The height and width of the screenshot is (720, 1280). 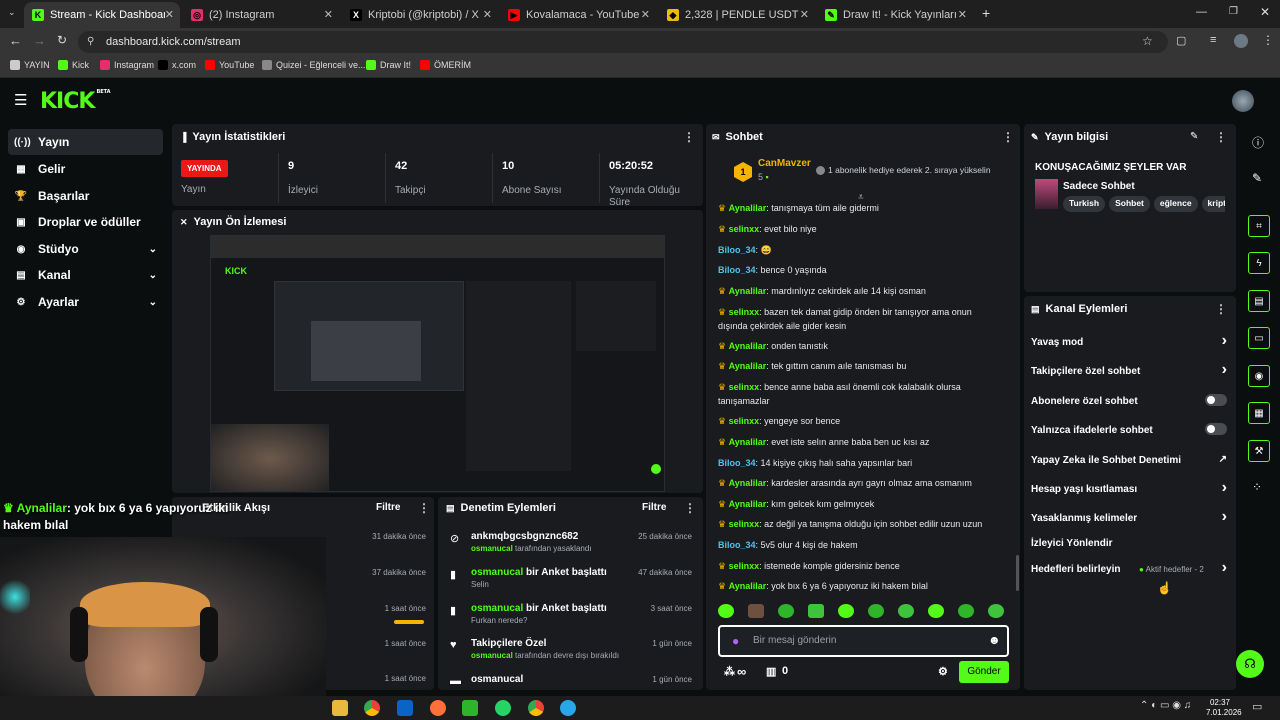 I want to click on sidebar-item-drops: ▣ Droplar ve ödüller, so click(x=85, y=222).